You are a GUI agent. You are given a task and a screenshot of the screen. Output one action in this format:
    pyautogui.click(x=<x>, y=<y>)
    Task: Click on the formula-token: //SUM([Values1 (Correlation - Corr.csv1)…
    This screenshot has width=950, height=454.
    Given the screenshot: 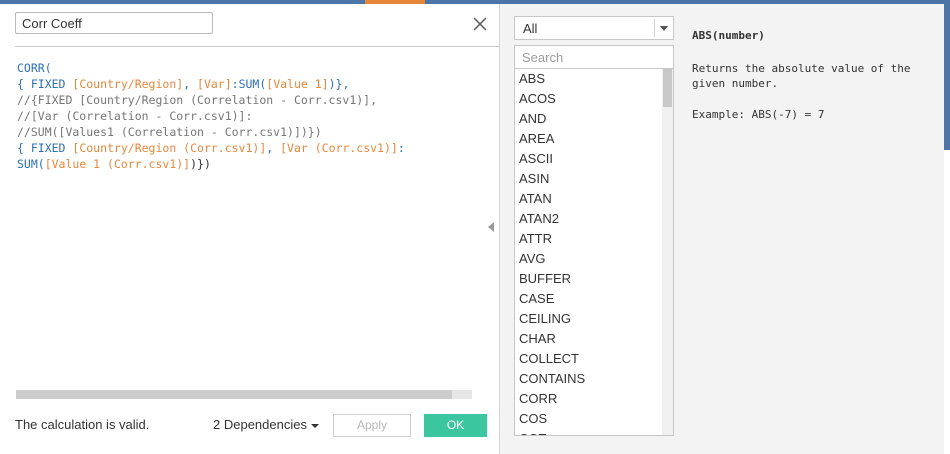 What is the action you would take?
    pyautogui.click(x=169, y=132)
    